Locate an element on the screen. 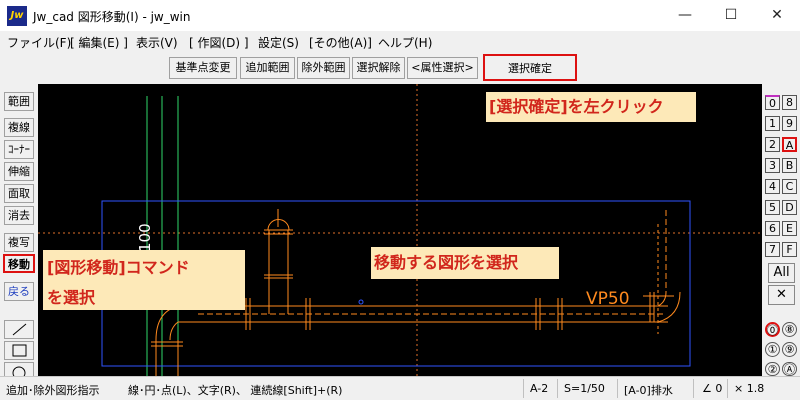 The width and height of the screenshot is (800, 400). tool-range: 範囲 is located at coordinates (19, 101).